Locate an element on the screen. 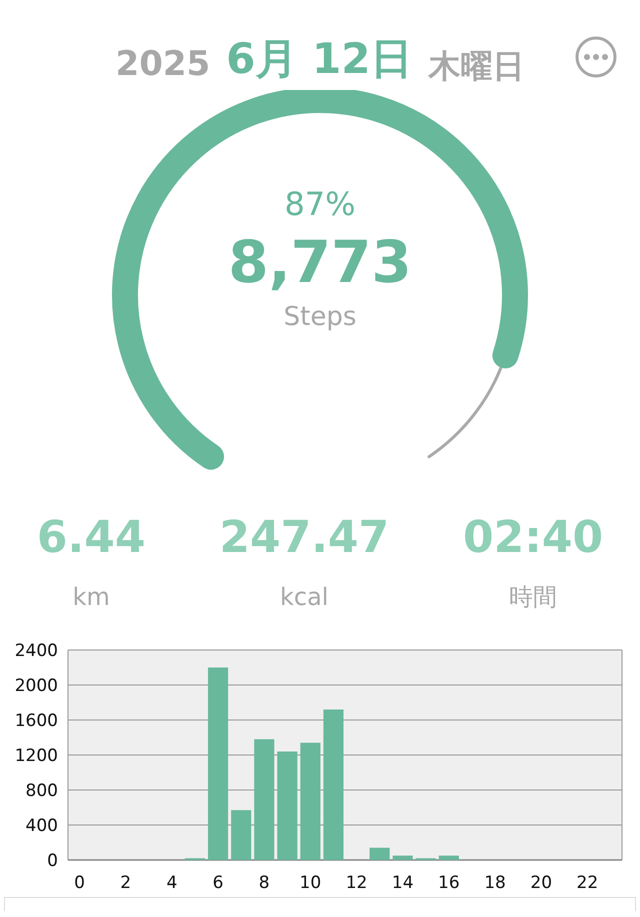  weekday-text: 木曜日 is located at coordinates (476, 66).